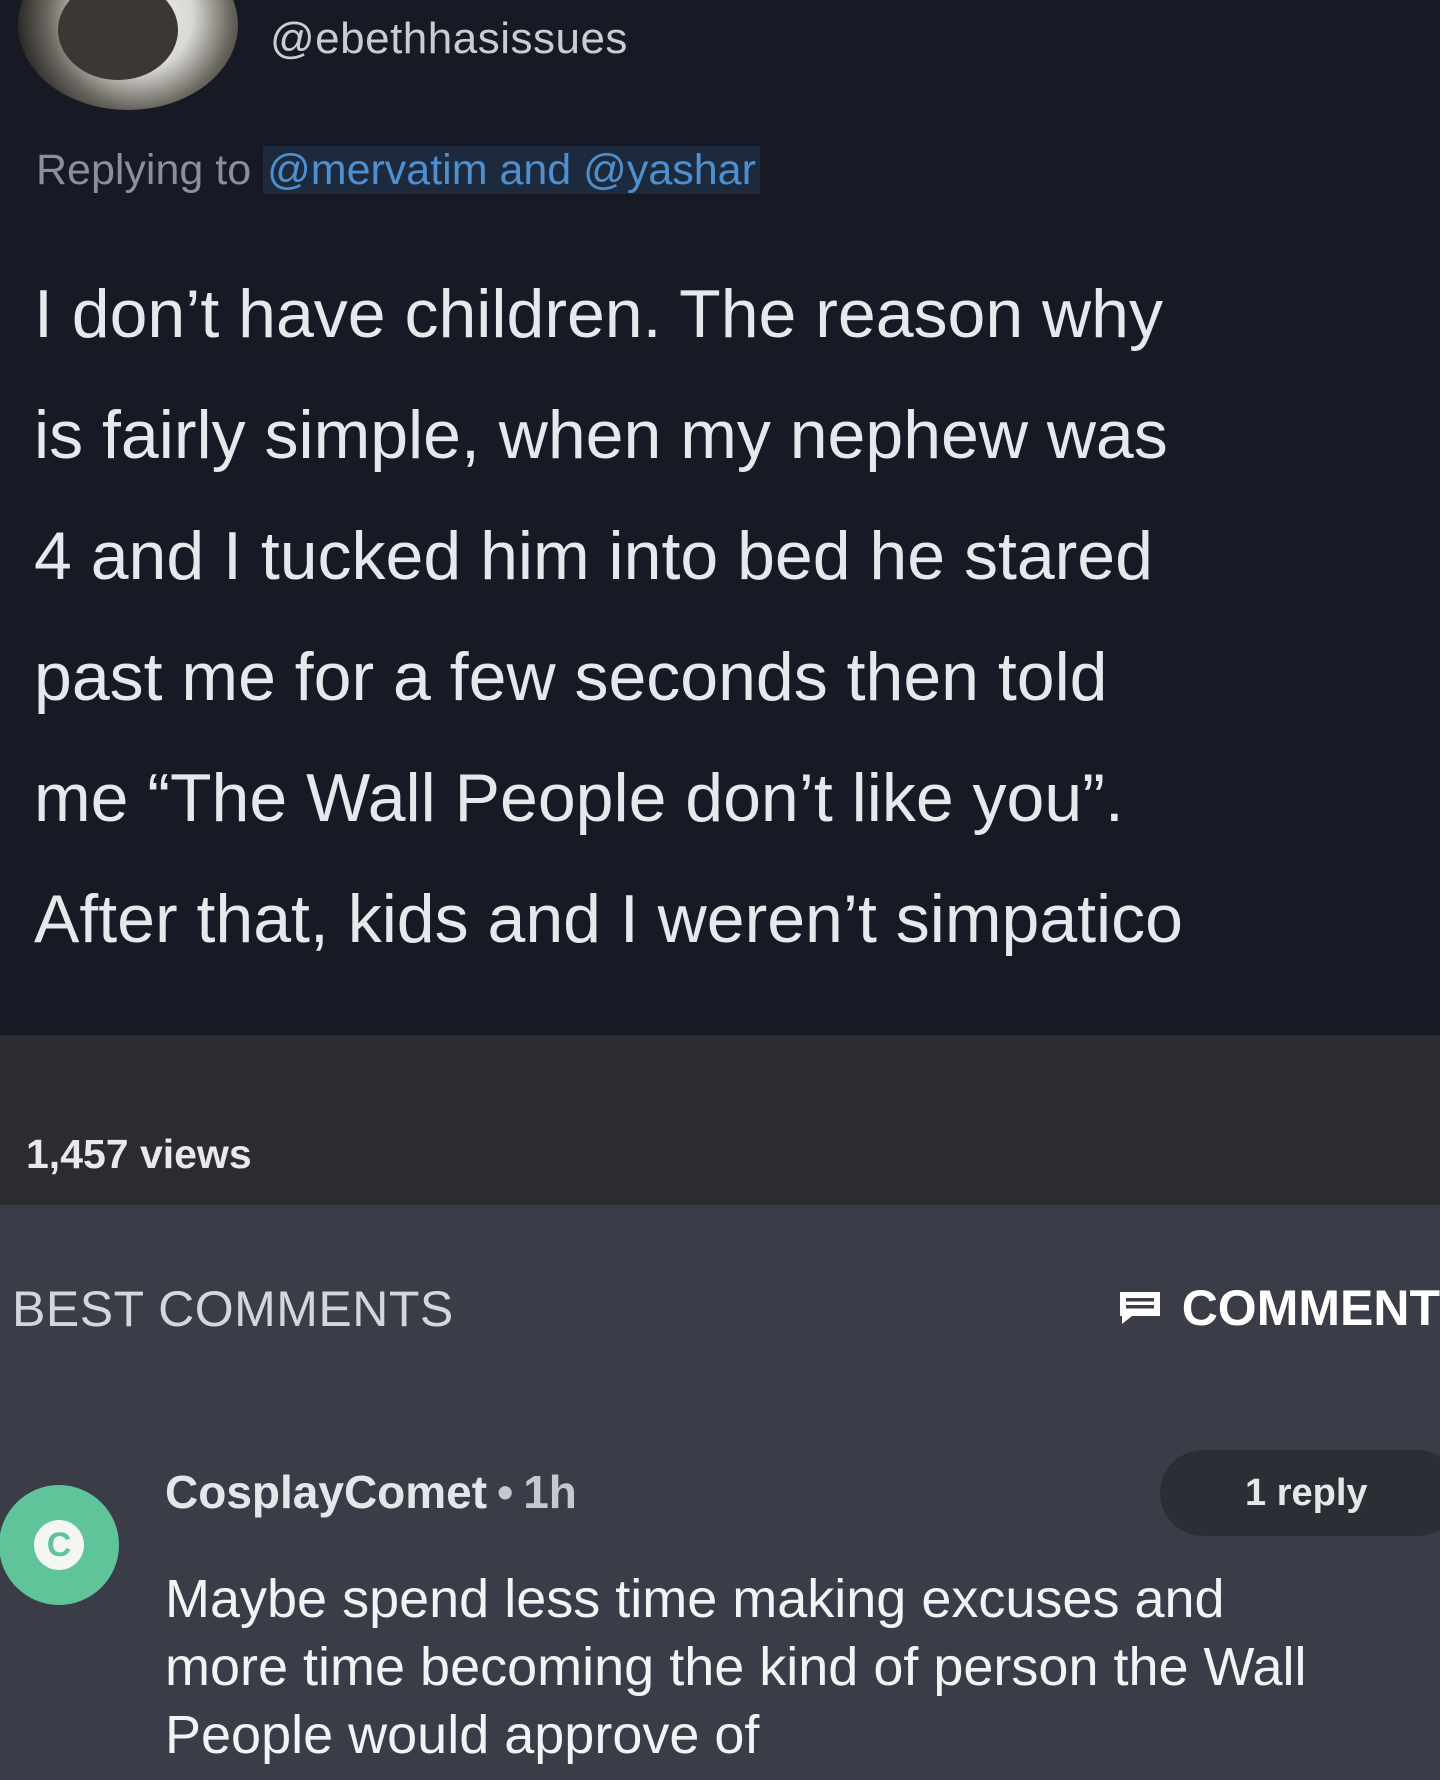  I want to click on tweet-body-line: past me for a few seconds then told, so click(571, 677).